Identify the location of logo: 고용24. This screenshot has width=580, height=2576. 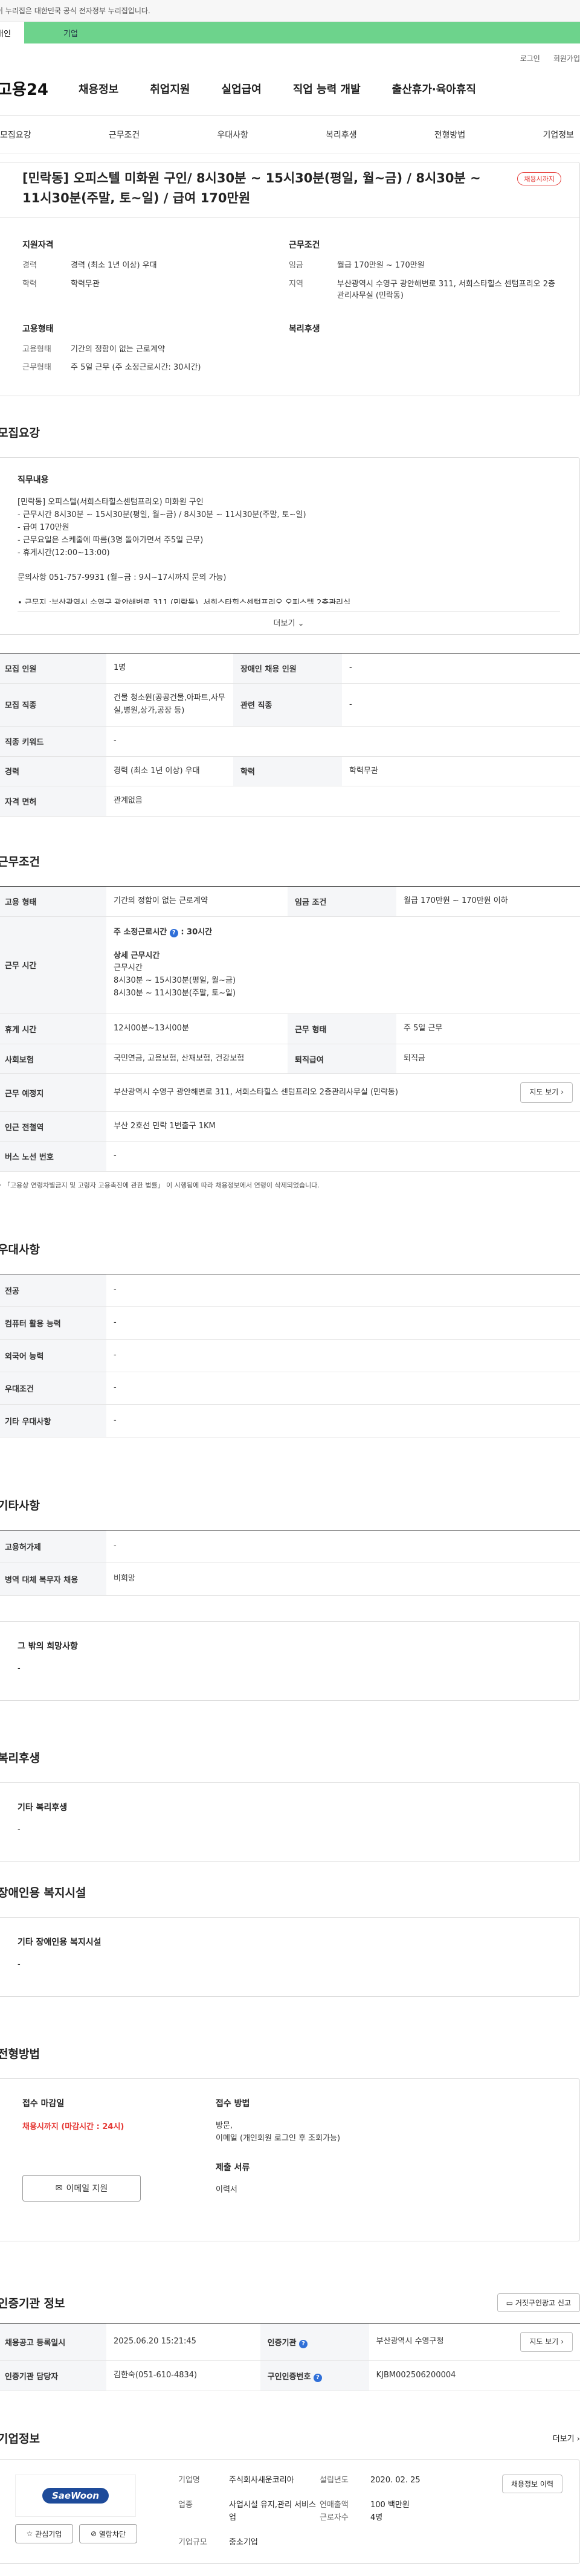
(31, 88).